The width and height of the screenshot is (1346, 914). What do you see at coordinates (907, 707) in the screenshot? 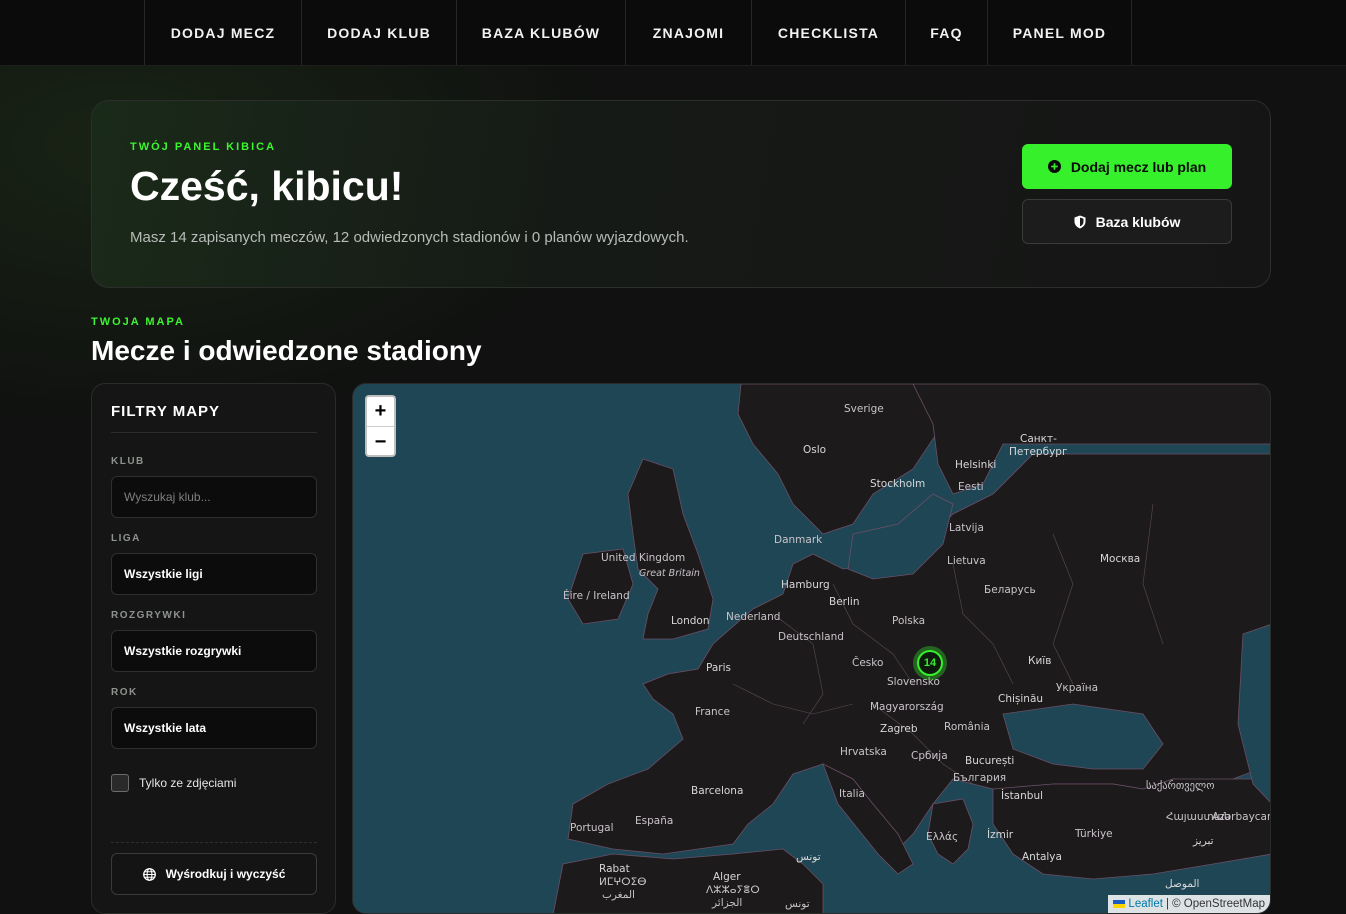
I see `map-label-magyarorszag: Magyarország` at bounding box center [907, 707].